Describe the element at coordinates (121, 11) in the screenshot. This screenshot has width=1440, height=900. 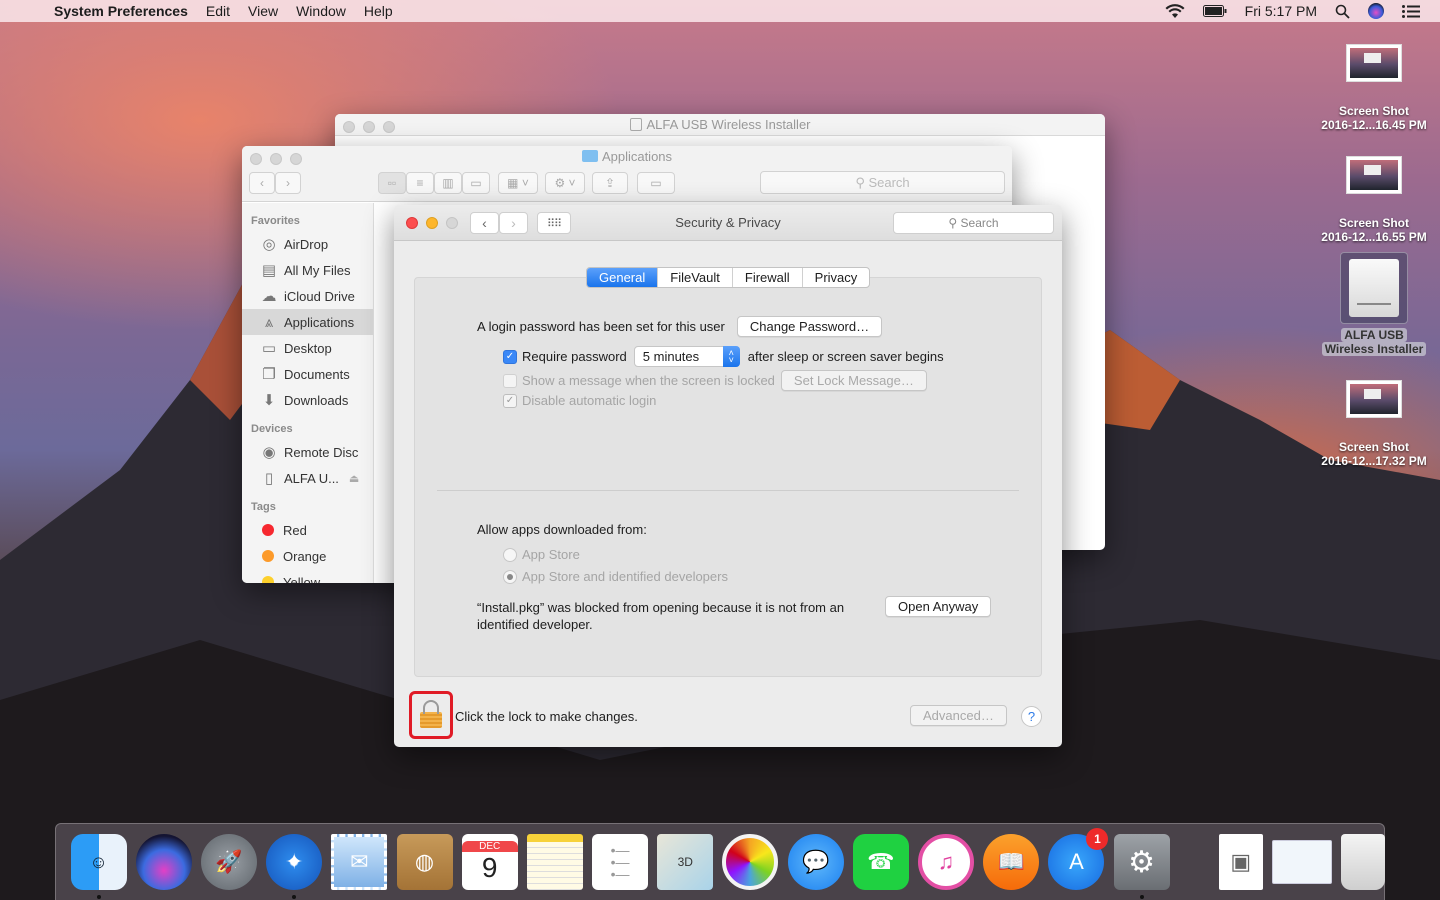
I see `menu-app-name: System Preferences` at that location.